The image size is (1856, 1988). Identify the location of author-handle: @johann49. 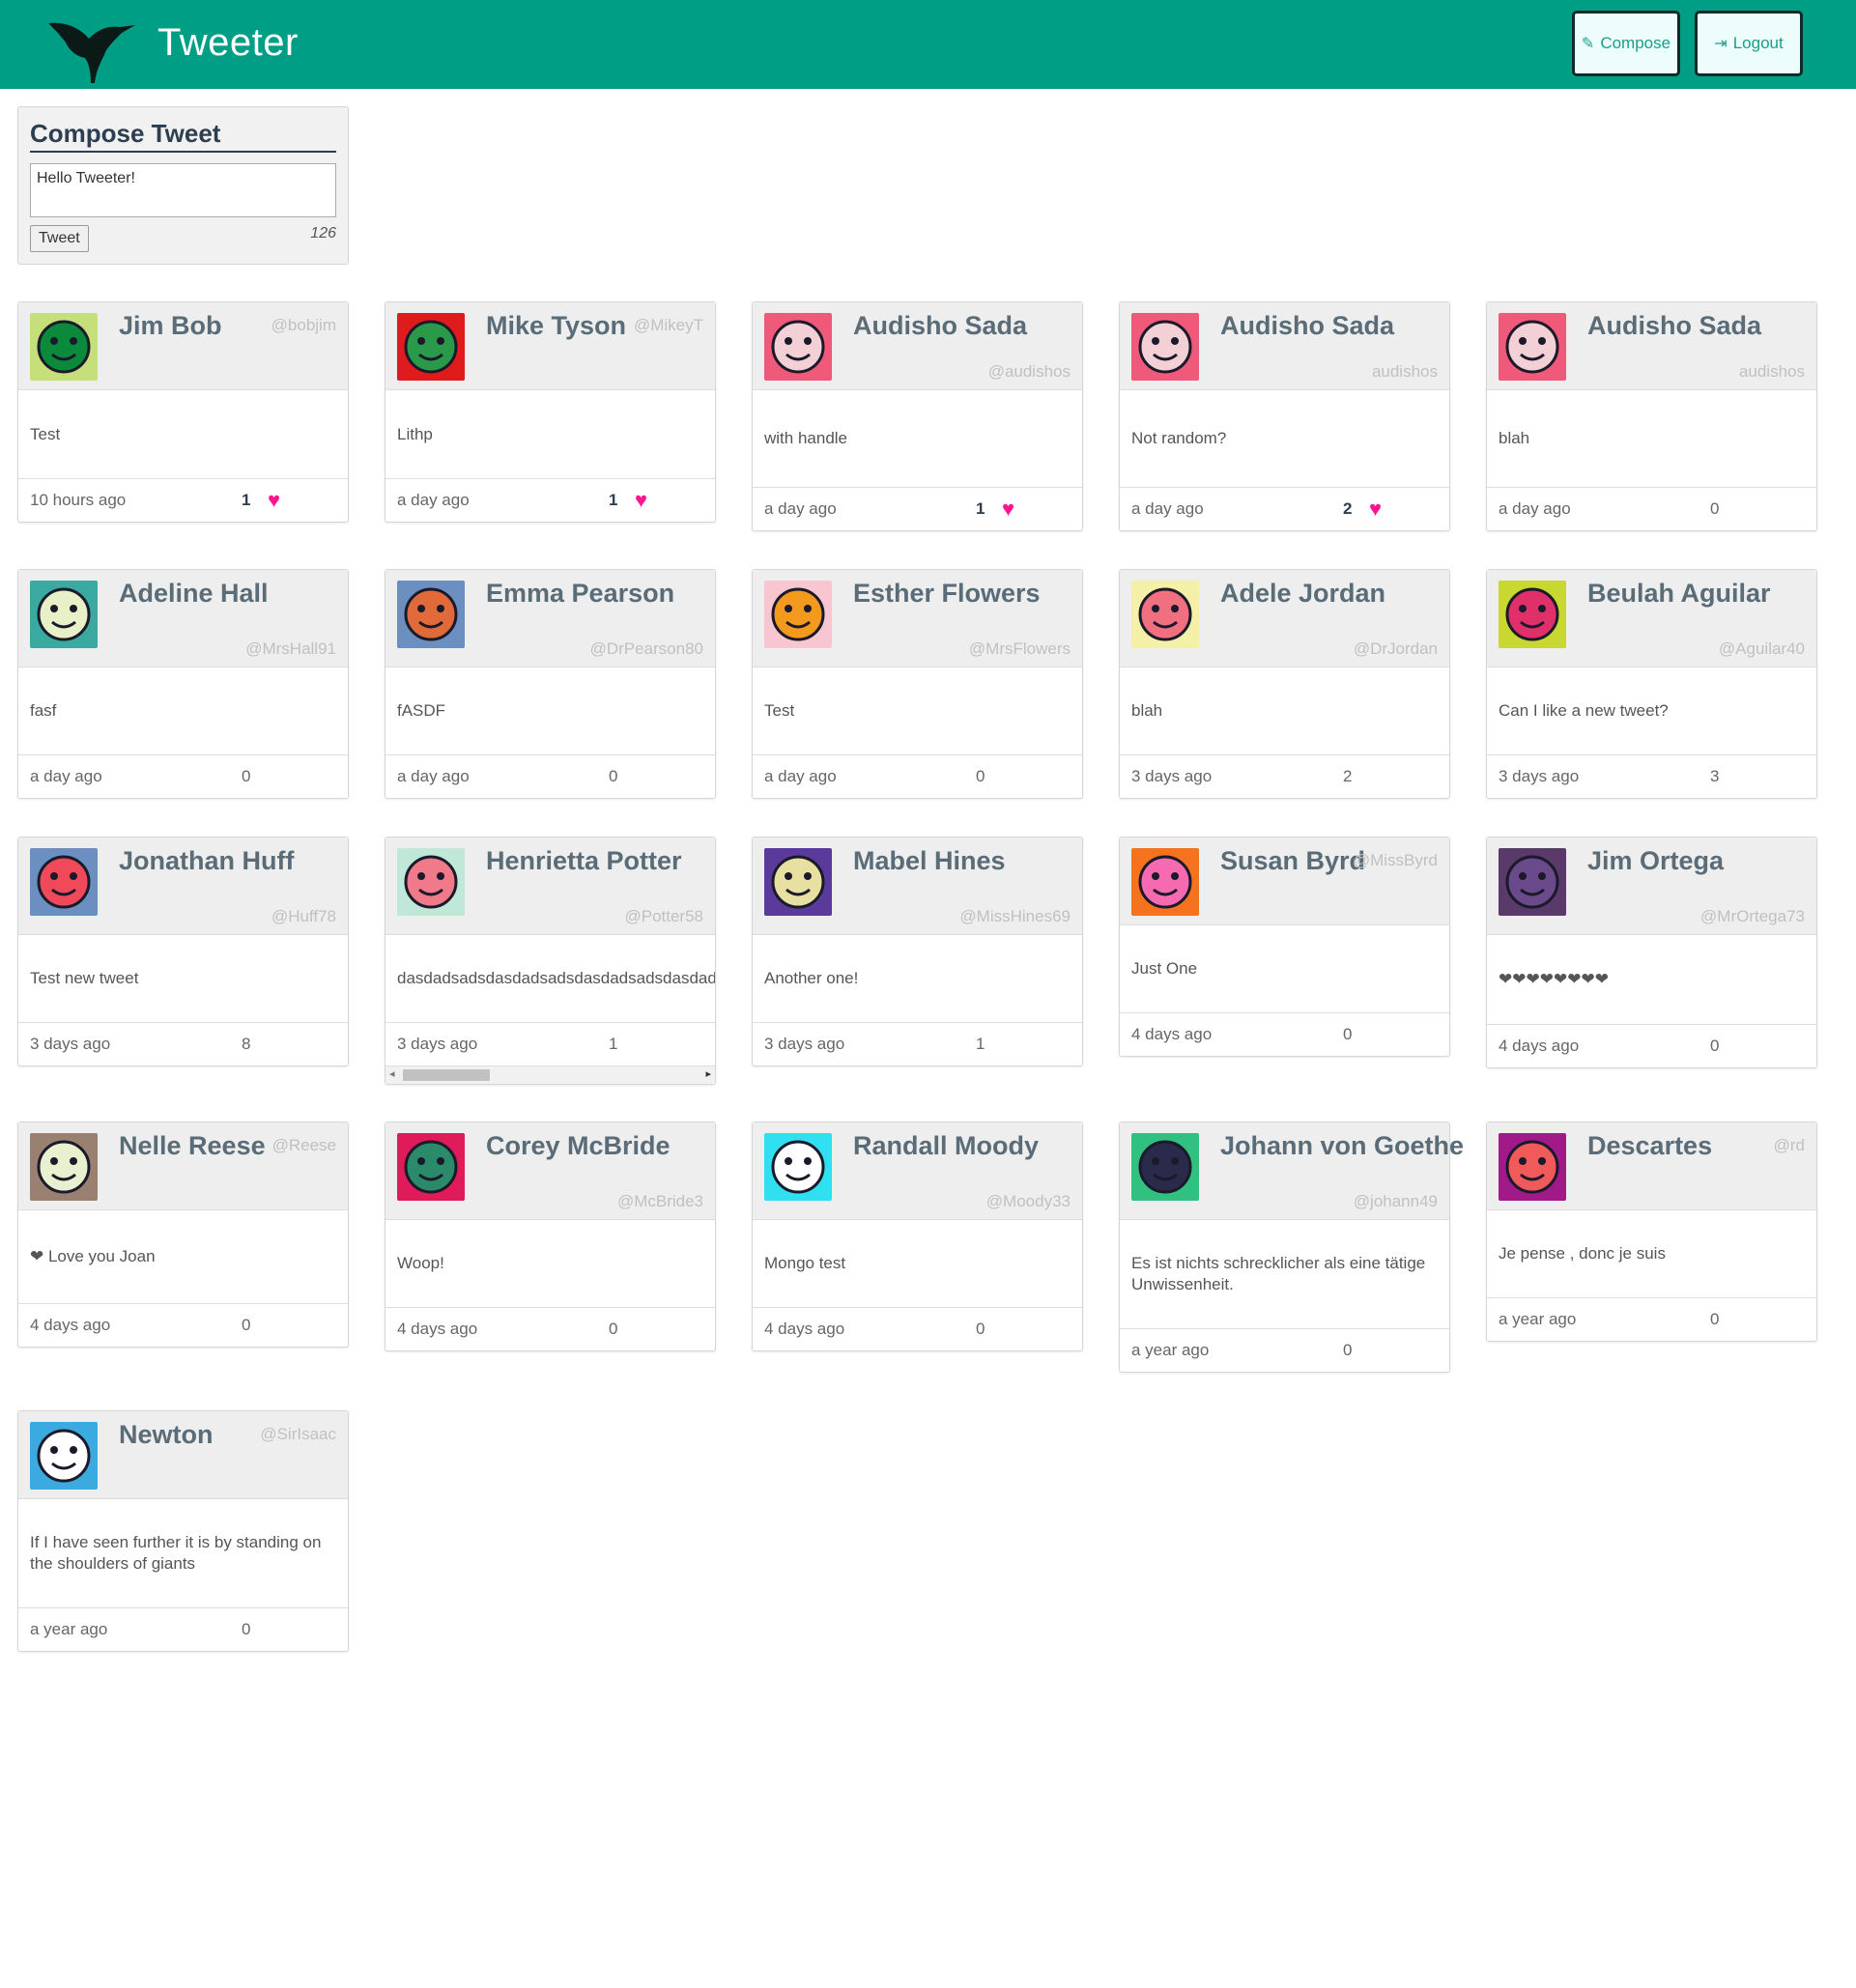
(1395, 1201).